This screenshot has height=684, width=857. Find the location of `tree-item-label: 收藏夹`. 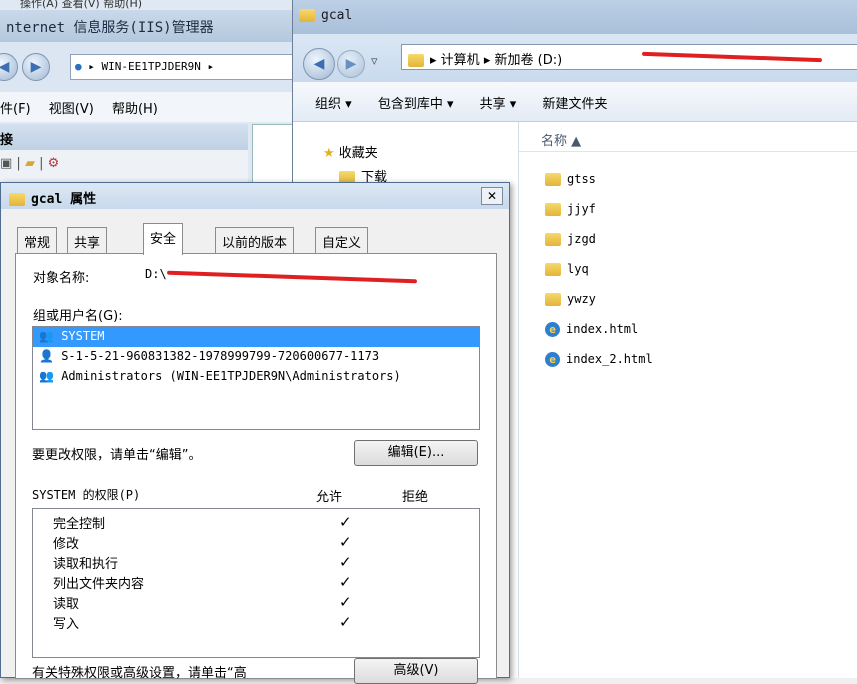

tree-item-label: 收藏夹 is located at coordinates (358, 153).